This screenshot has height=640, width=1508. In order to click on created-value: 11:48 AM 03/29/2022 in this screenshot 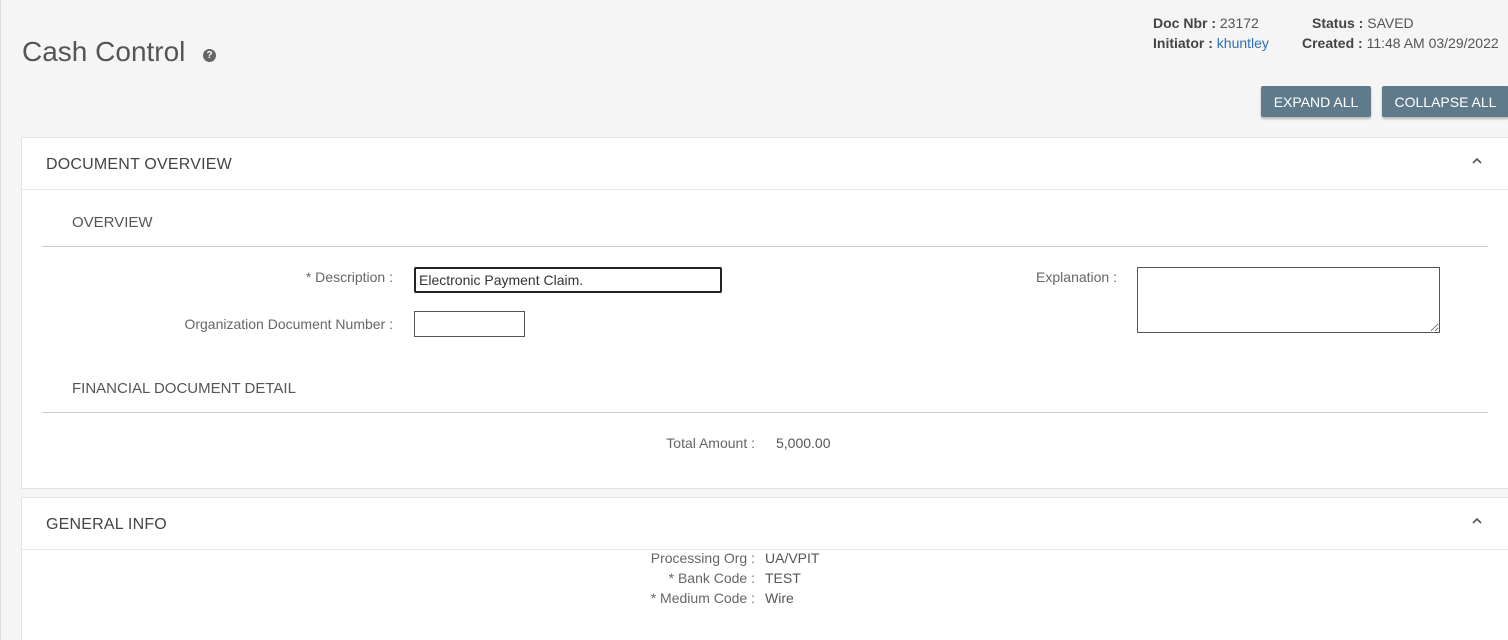, I will do `click(1432, 43)`.